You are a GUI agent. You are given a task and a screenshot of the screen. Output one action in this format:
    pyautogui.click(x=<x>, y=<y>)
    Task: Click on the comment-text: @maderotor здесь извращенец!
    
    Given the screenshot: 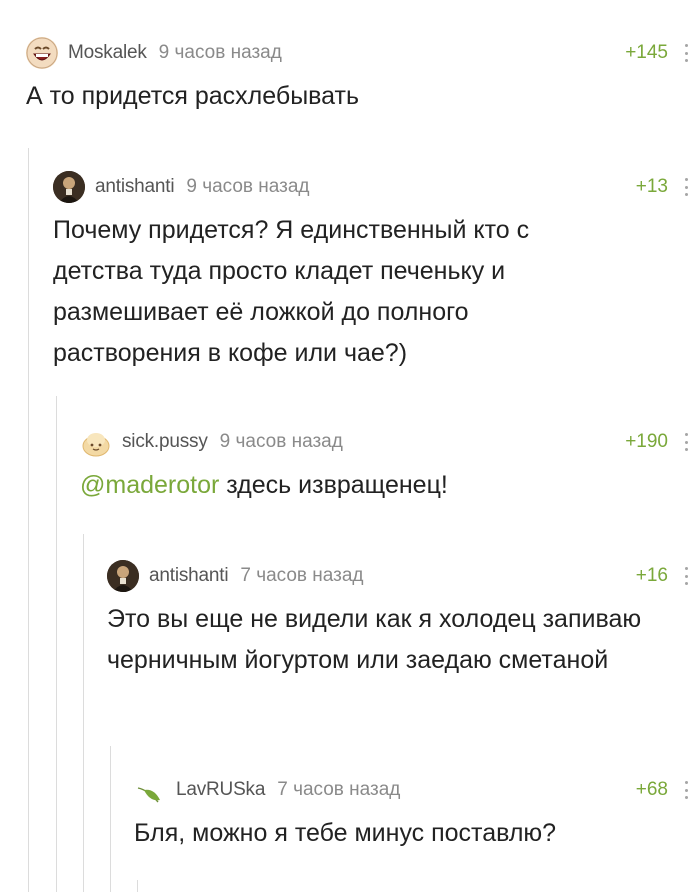 What is the action you would take?
    pyautogui.click(x=390, y=485)
    